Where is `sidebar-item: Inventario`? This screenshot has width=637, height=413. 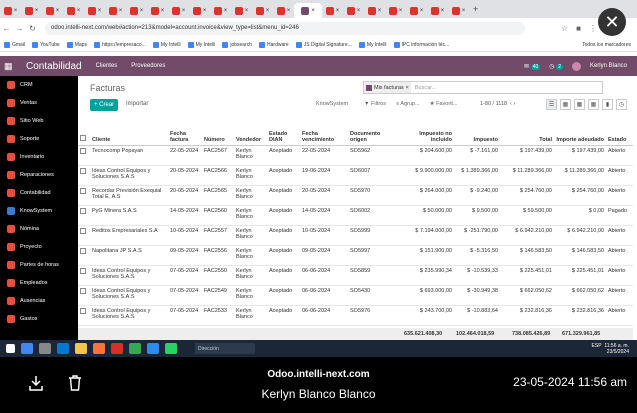
sidebar-item: Inventario is located at coordinates (39, 157).